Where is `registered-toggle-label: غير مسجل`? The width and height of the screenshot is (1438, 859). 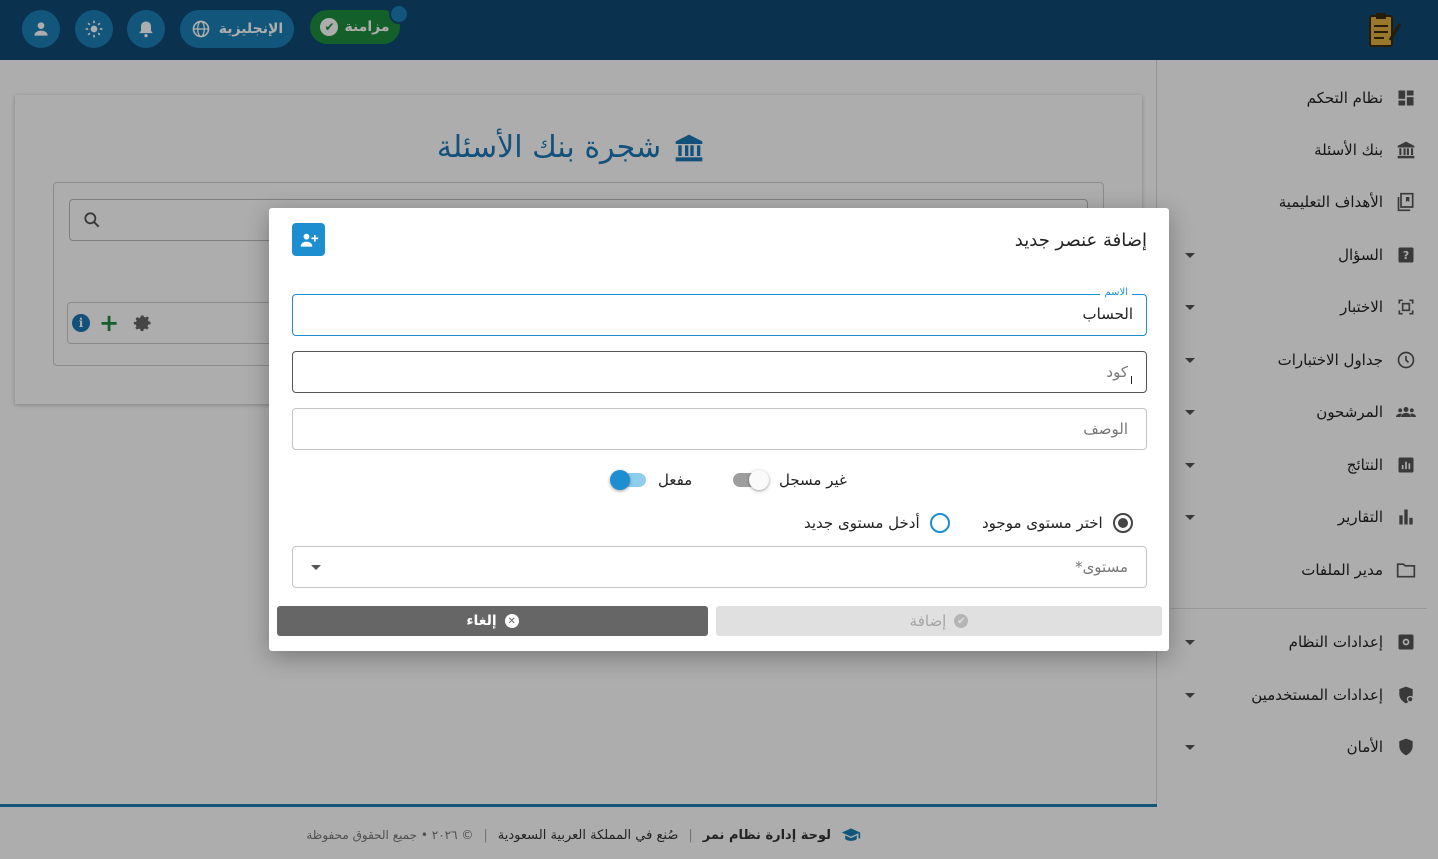
registered-toggle-label: غير مسجل is located at coordinates (813, 480).